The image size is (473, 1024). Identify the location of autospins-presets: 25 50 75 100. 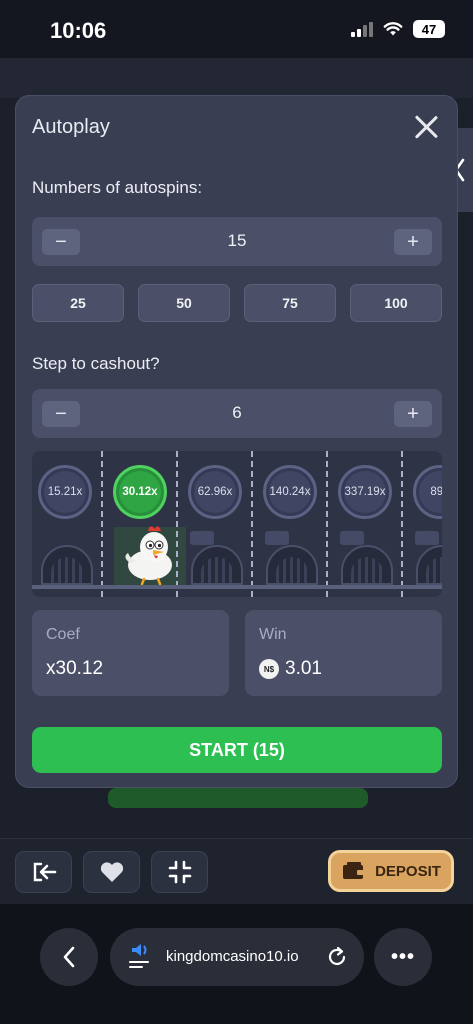
(237, 303).